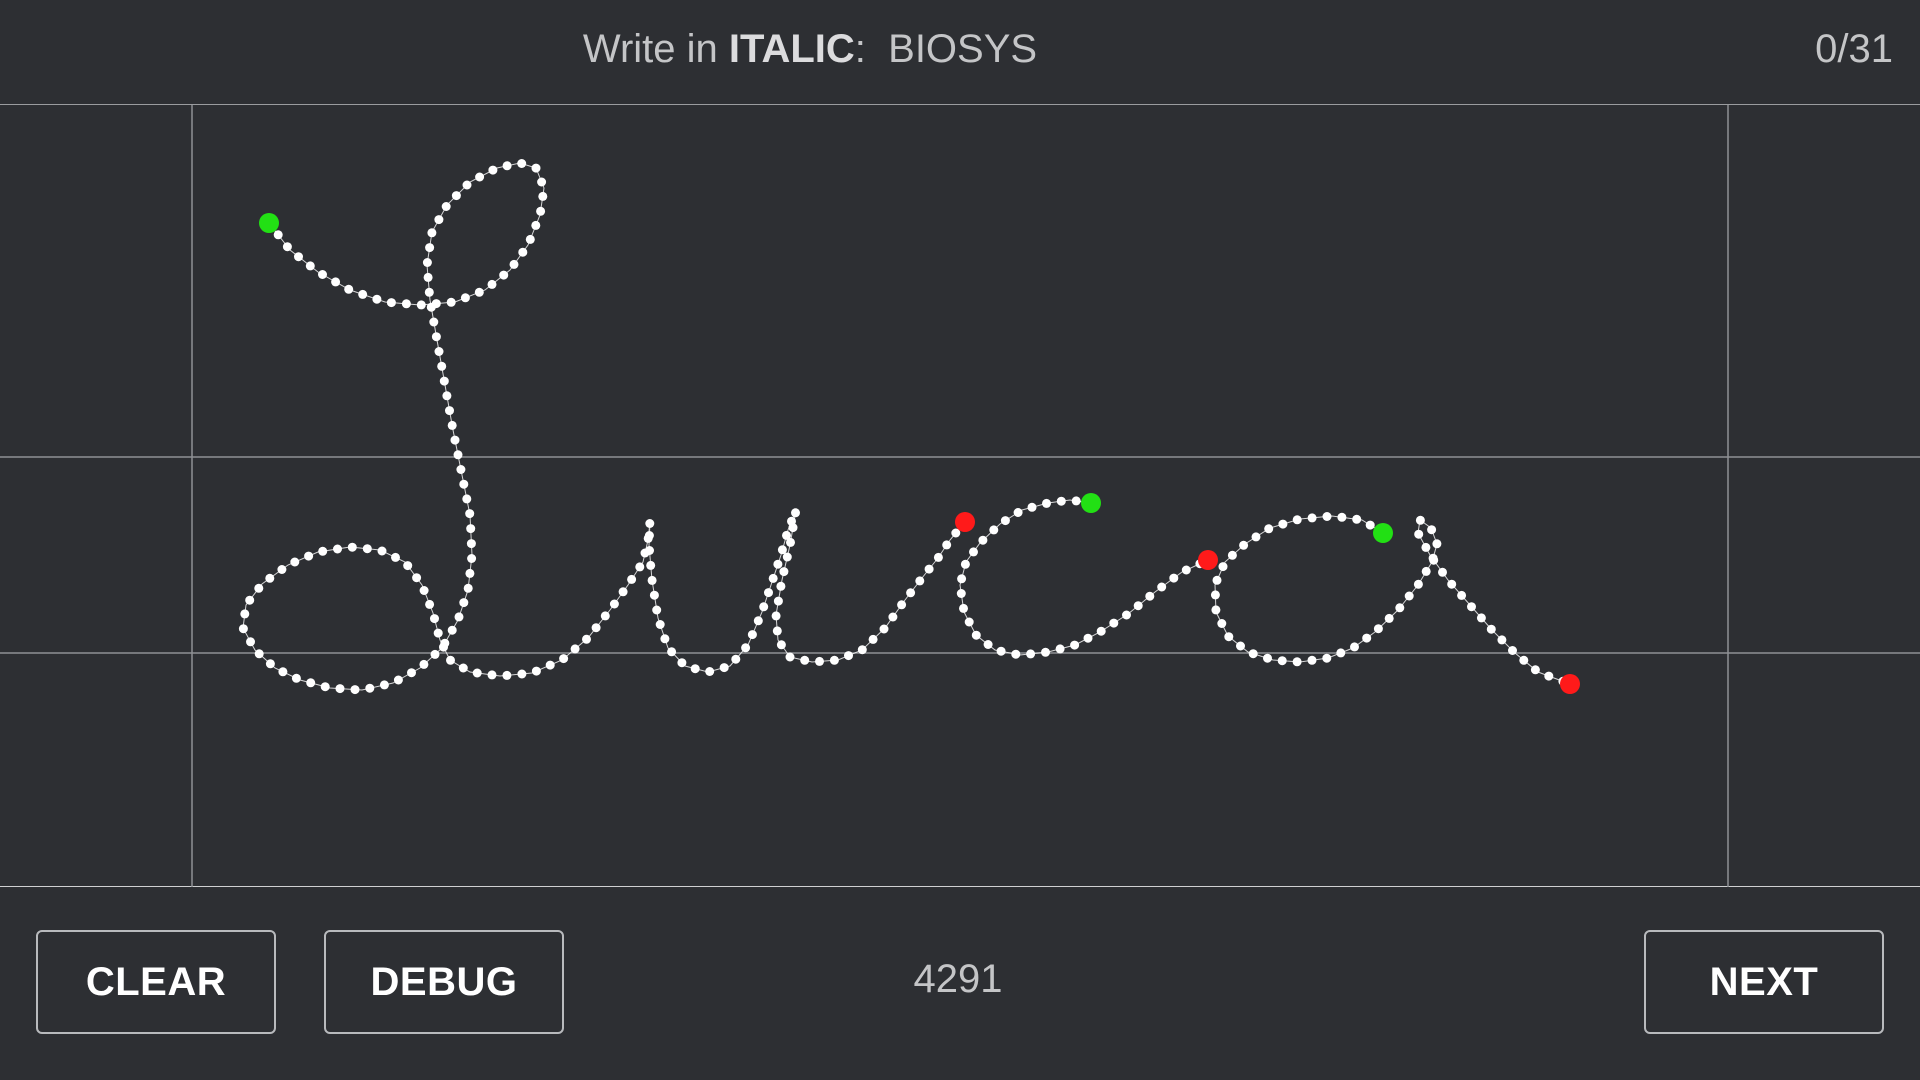 Image resolution: width=1920 pixels, height=1080 pixels. What do you see at coordinates (444, 982) in the screenshot?
I see `debug-button: DEBUG` at bounding box center [444, 982].